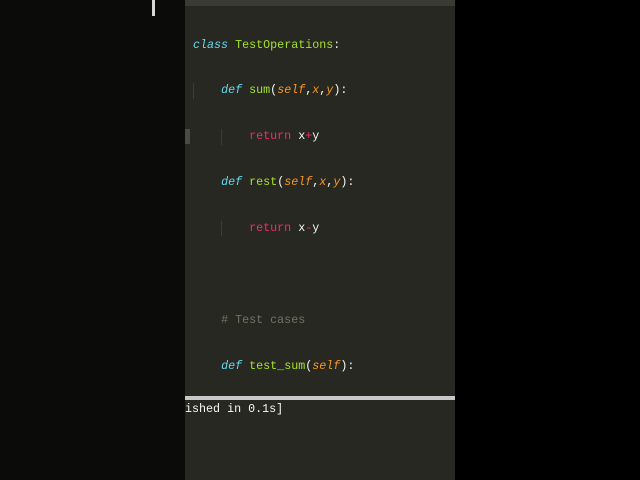  Describe the element at coordinates (234, 409) in the screenshot. I see `build-output-text: ished in 0.1s]` at that location.